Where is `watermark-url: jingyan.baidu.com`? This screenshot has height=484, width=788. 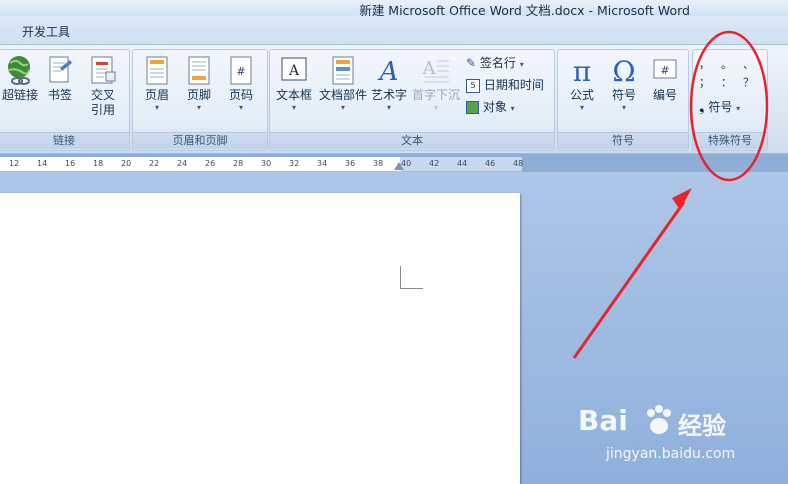
watermark-url: jingyan.baidu.com is located at coordinates (671, 454).